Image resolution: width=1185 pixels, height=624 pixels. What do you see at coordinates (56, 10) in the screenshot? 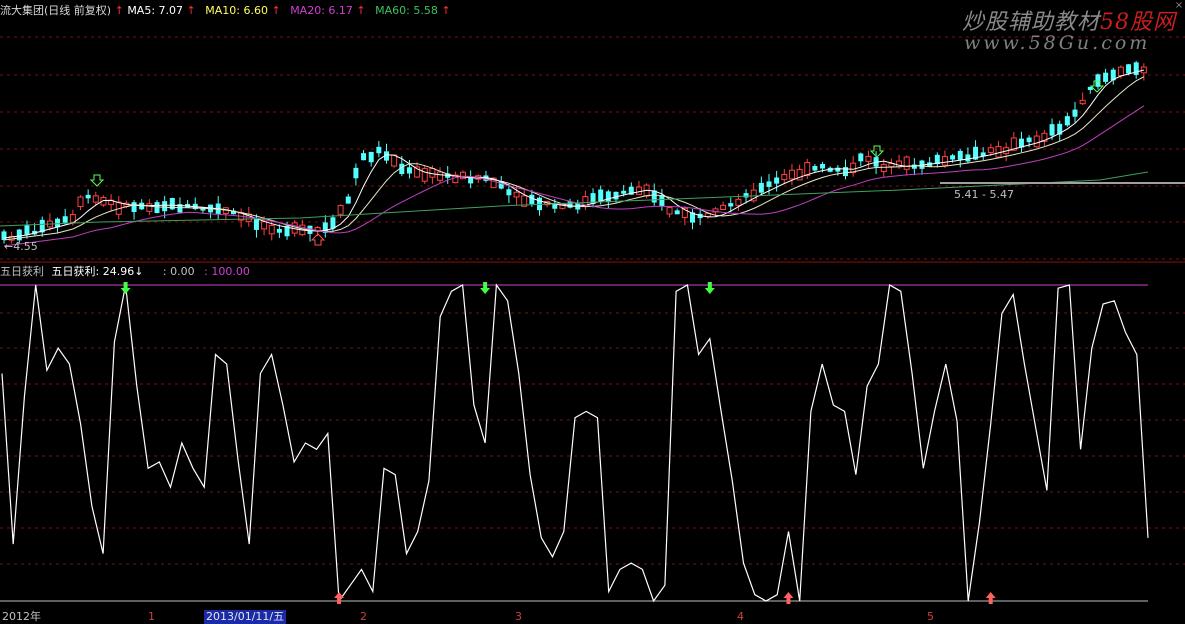
I see `stock-name: 流大集团(日线 前复权)` at bounding box center [56, 10].